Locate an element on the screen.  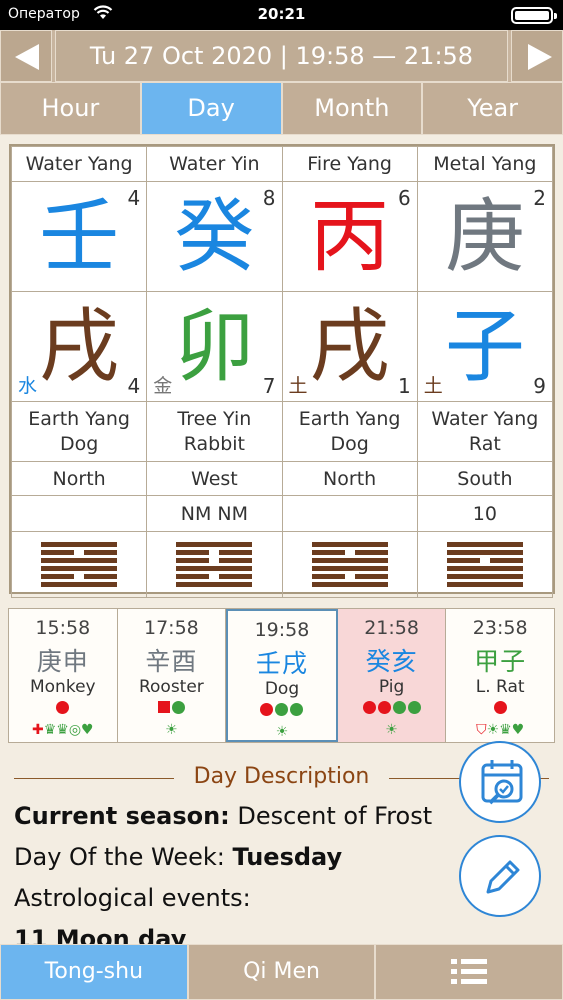
stem-number: 8 is located at coordinates (269, 198).